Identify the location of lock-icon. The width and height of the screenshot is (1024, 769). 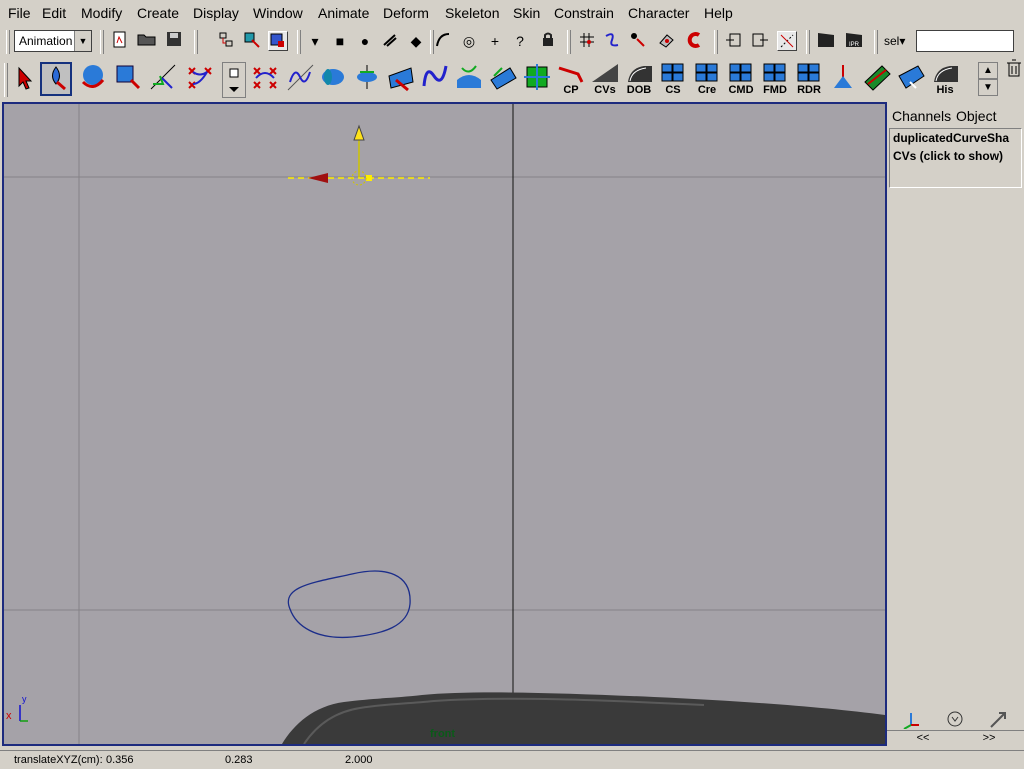
(548, 41).